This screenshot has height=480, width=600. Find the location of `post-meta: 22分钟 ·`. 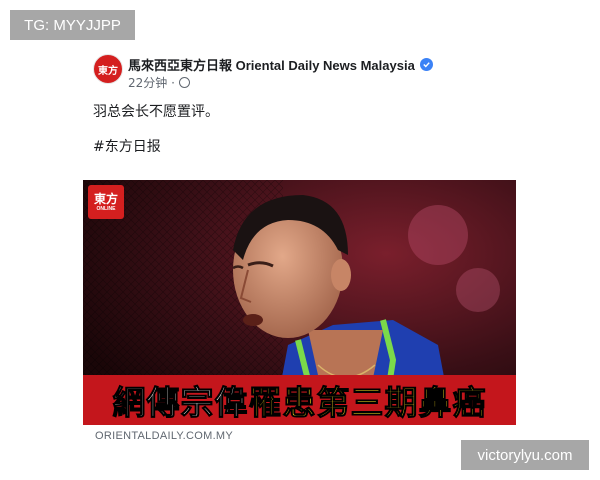

post-meta: 22分钟 · is located at coordinates (159, 82).